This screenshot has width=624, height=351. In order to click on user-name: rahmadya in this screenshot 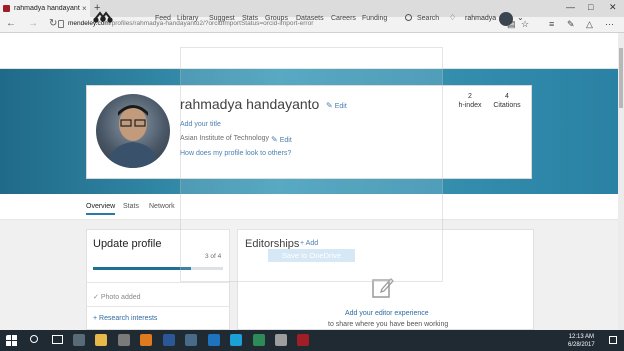, I will do `click(480, 18)`.